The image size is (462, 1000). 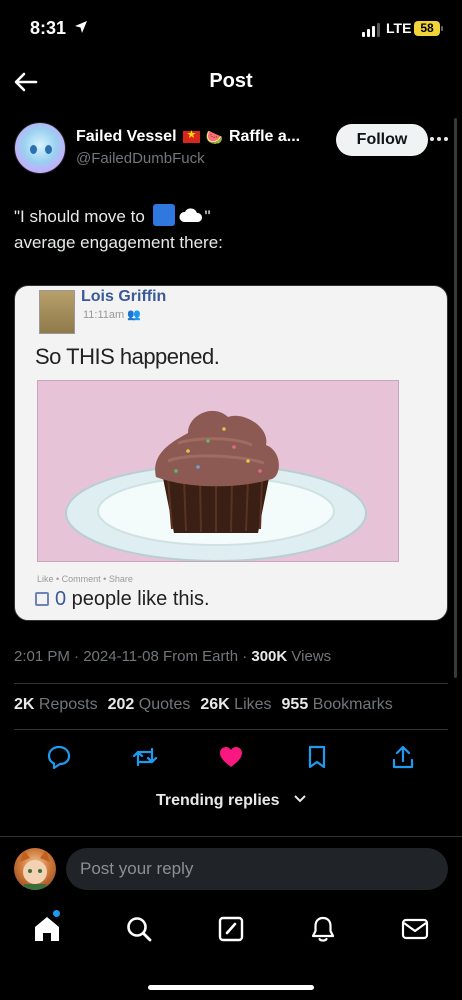 I want to click on battery-tip, so click(x=442, y=28).